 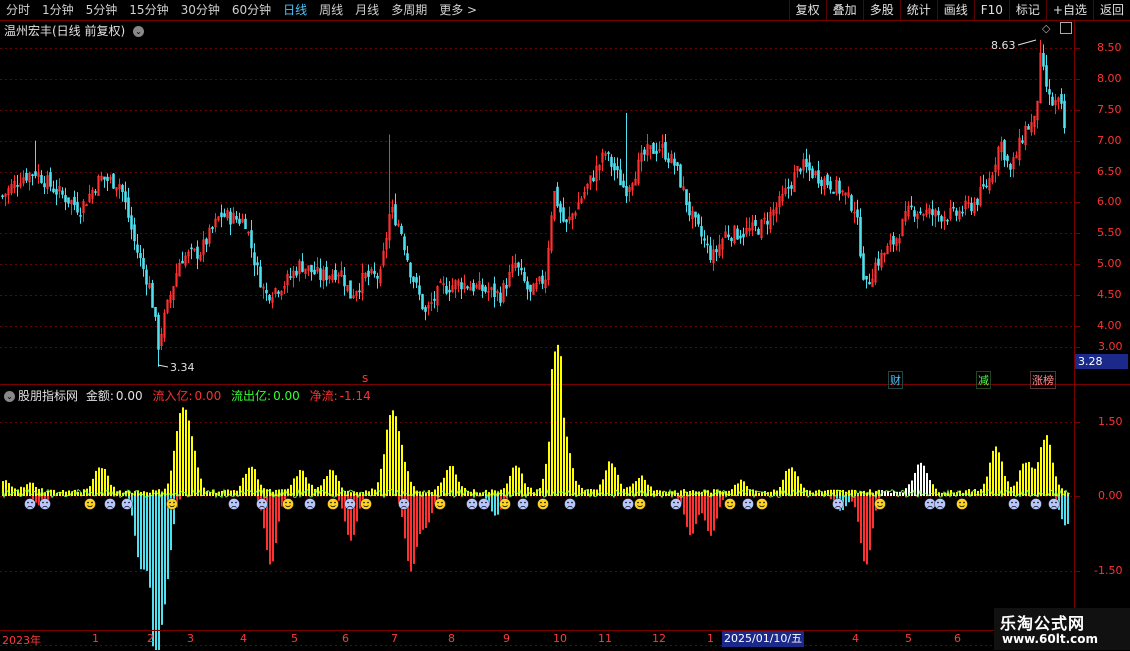 I want to click on period-tab-7: 周线, so click(x=331, y=10).